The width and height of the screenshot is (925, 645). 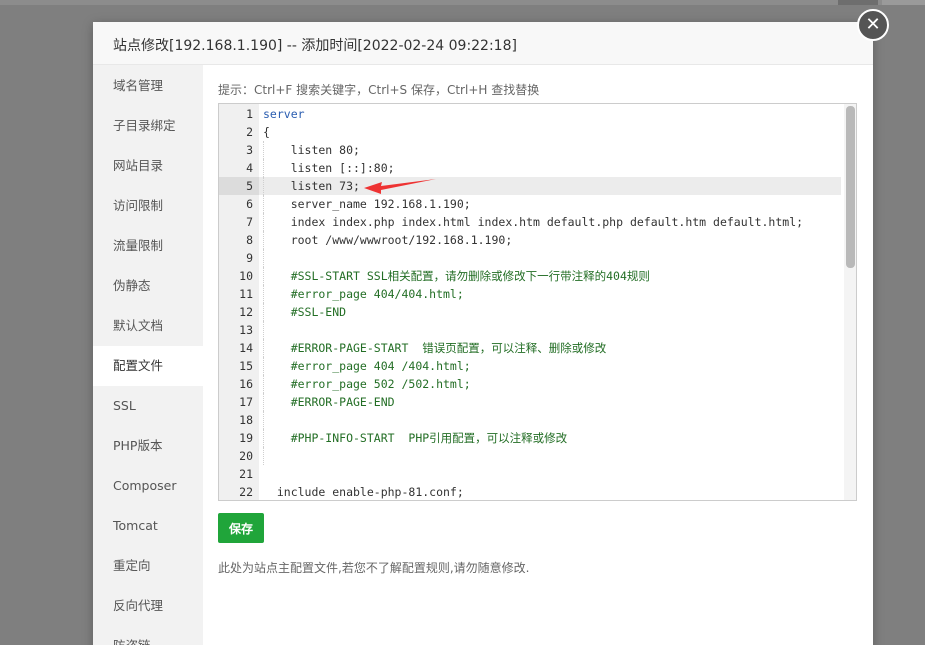 What do you see at coordinates (148, 246) in the screenshot?
I see `sidebar-item: 流量限制` at bounding box center [148, 246].